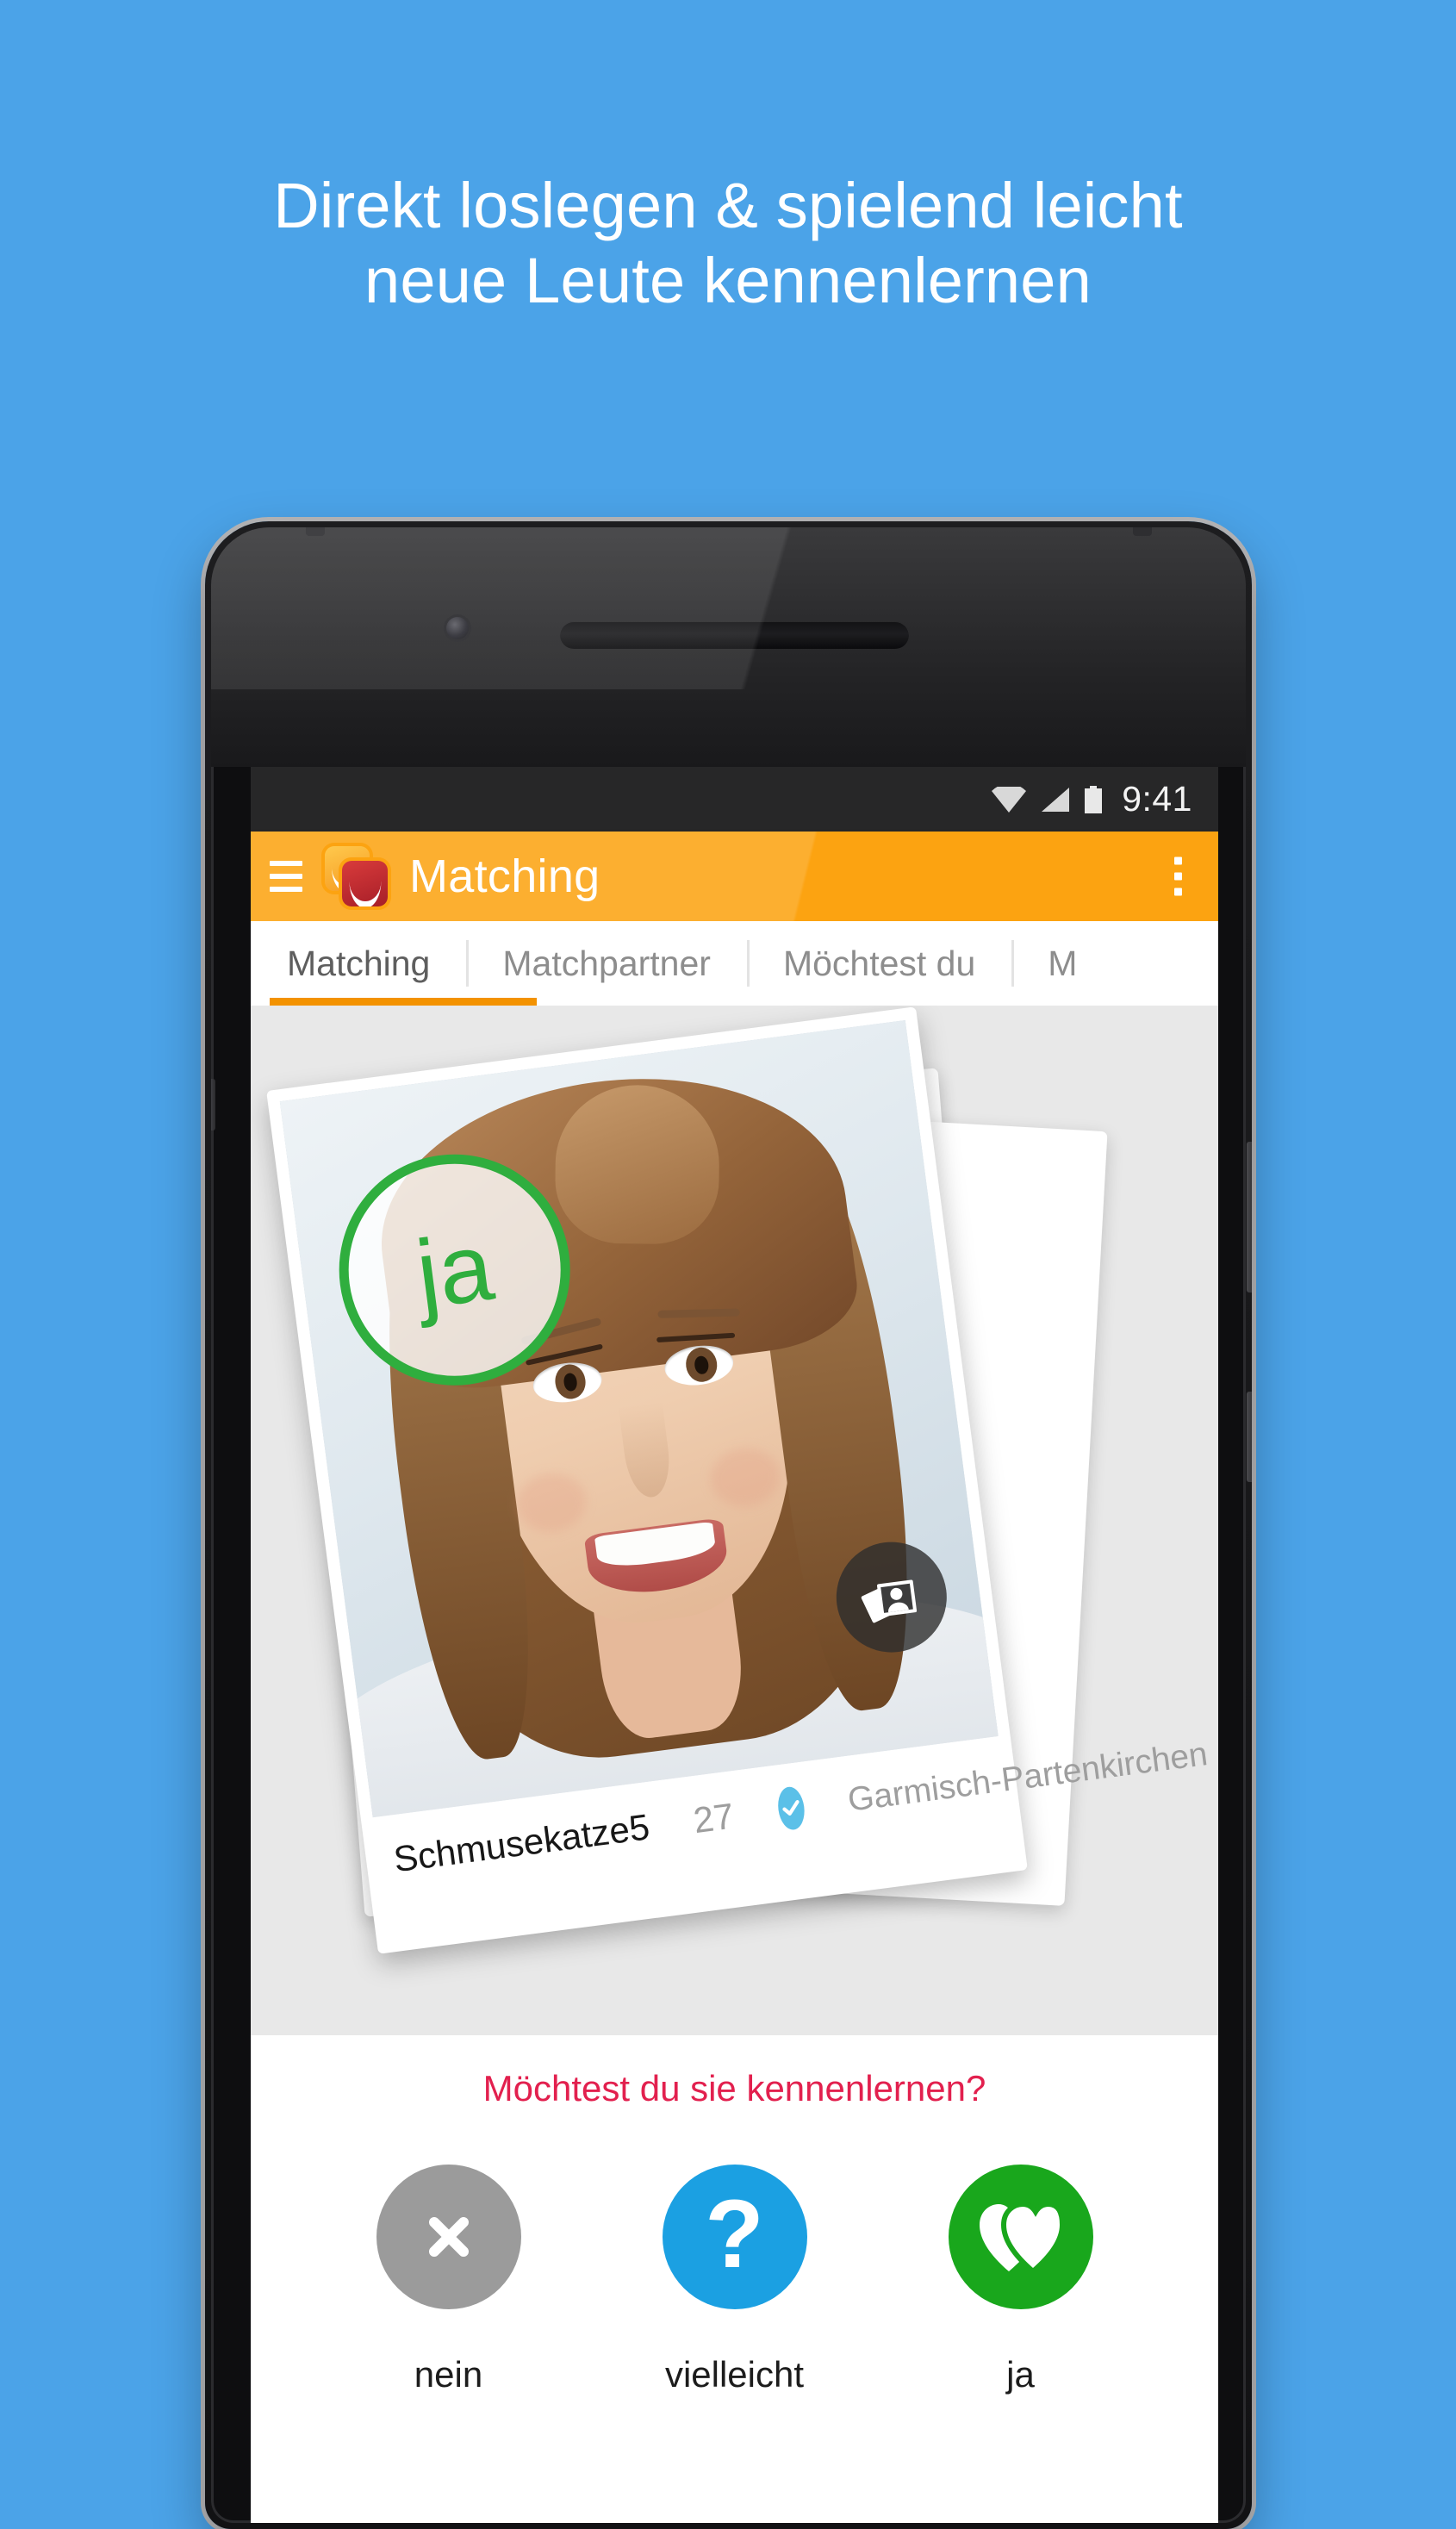 The image size is (1456, 2529). I want to click on left-side-button, so click(213, 1105).